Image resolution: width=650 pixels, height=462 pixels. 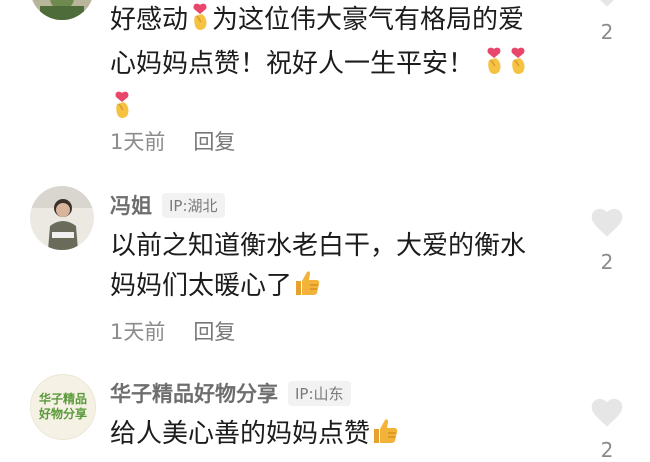 What do you see at coordinates (292, 64) in the screenshot?
I see `comment-text-part: 心妈妈点赞！祝好人一生平安！` at bounding box center [292, 64].